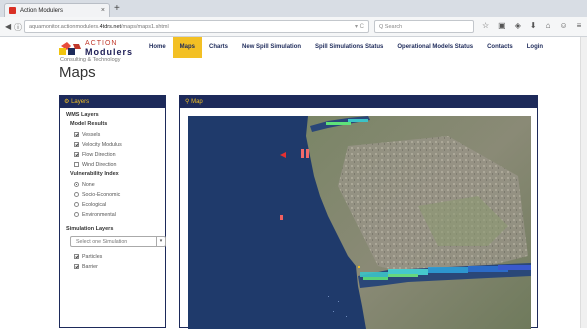  I want to click on layer-label: Vessels, so click(91, 134).